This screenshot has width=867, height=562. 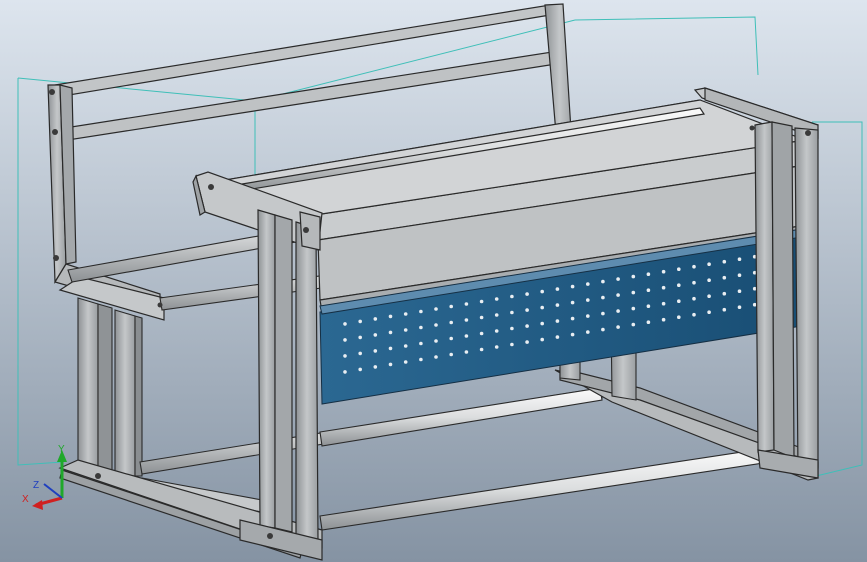 I want to click on z-axis-label: Z, so click(x=36, y=485).